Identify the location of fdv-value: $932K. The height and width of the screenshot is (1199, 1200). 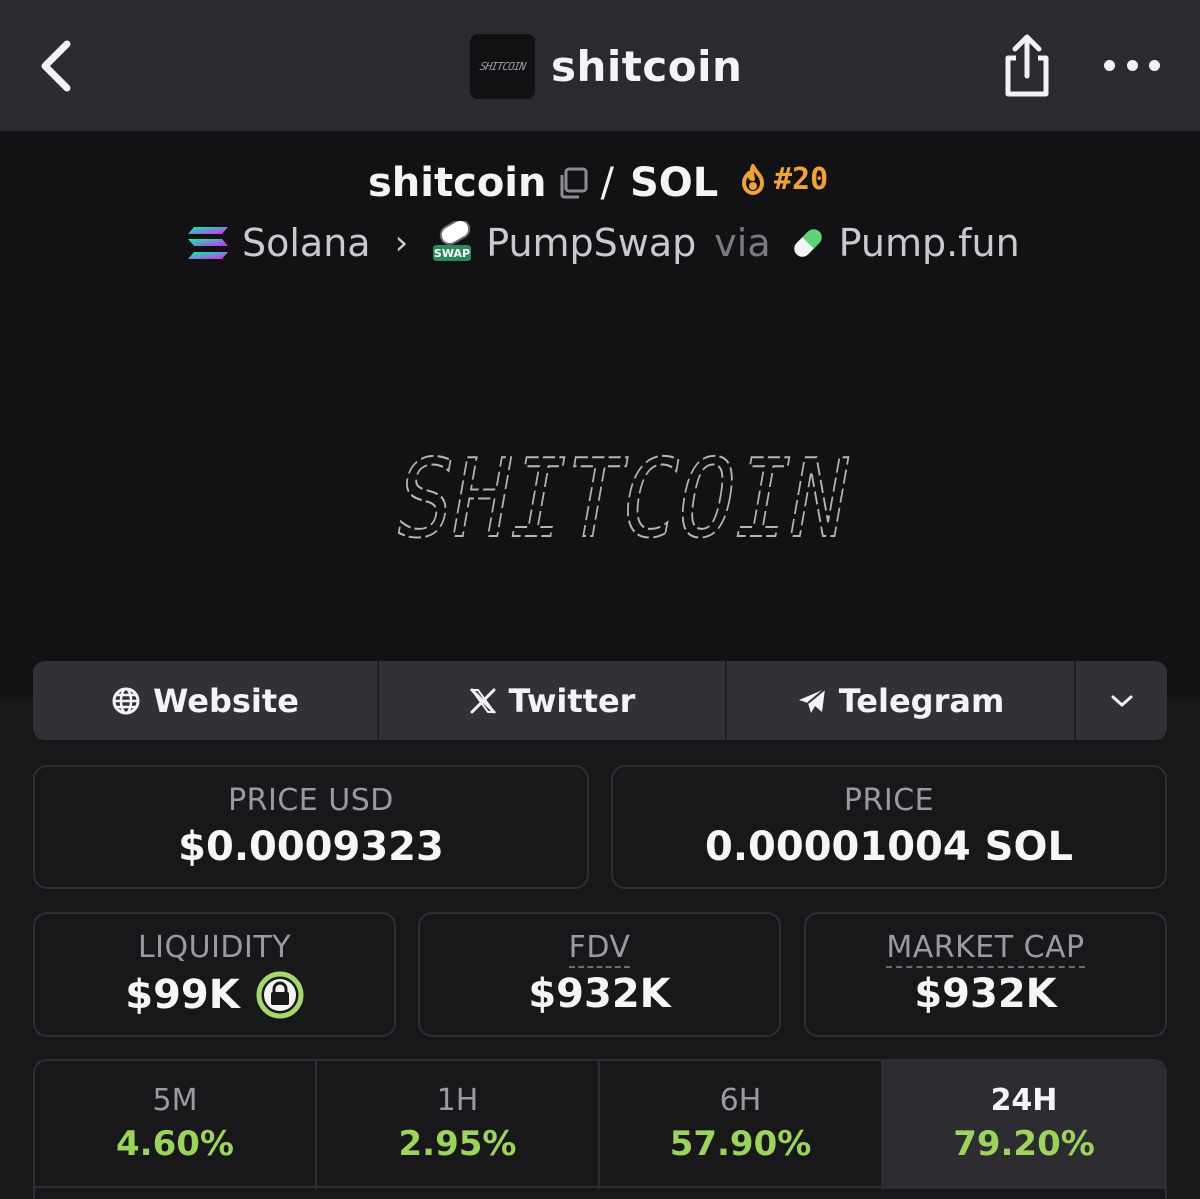
(599, 994).